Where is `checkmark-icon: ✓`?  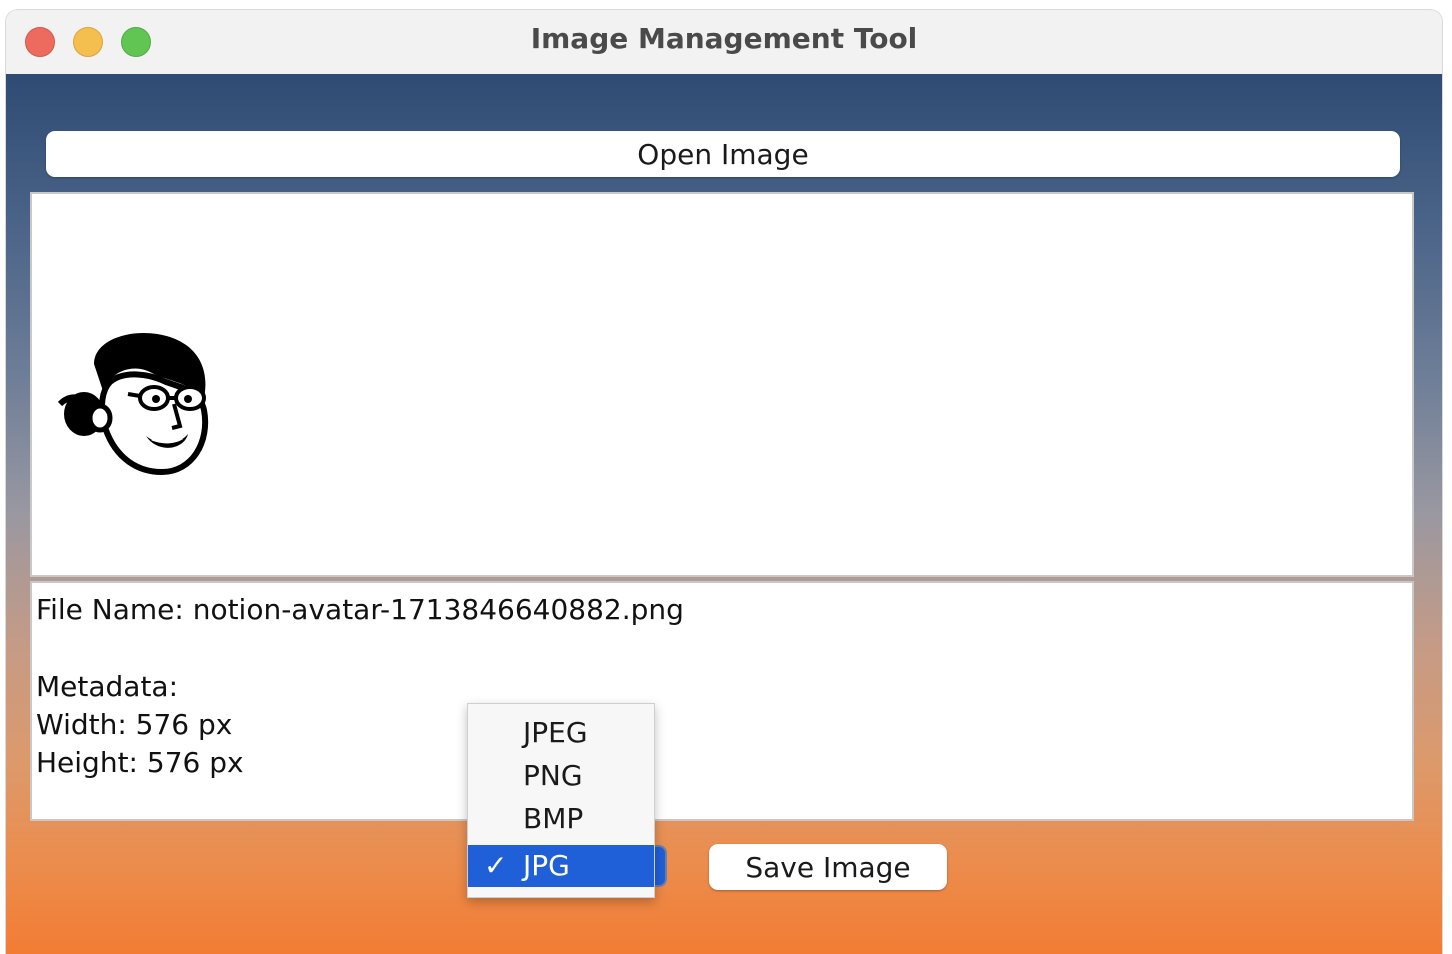 checkmark-icon: ✓ is located at coordinates (496, 865).